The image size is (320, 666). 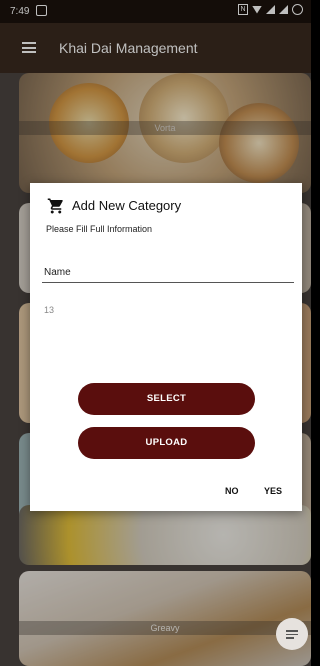 What do you see at coordinates (273, 491) in the screenshot?
I see `yes-button: YES` at bounding box center [273, 491].